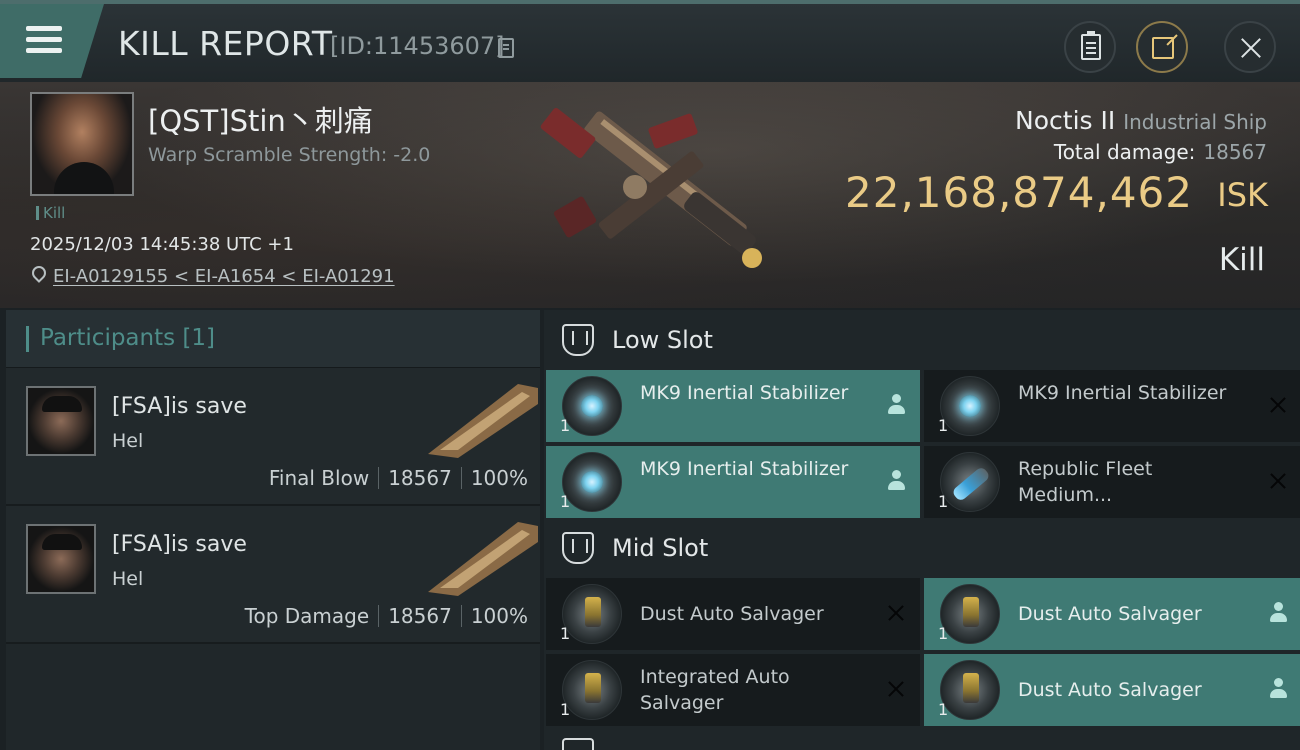  What do you see at coordinates (260, 121) in the screenshot?
I see `victim-name: [QST]Stin丶刺痛` at bounding box center [260, 121].